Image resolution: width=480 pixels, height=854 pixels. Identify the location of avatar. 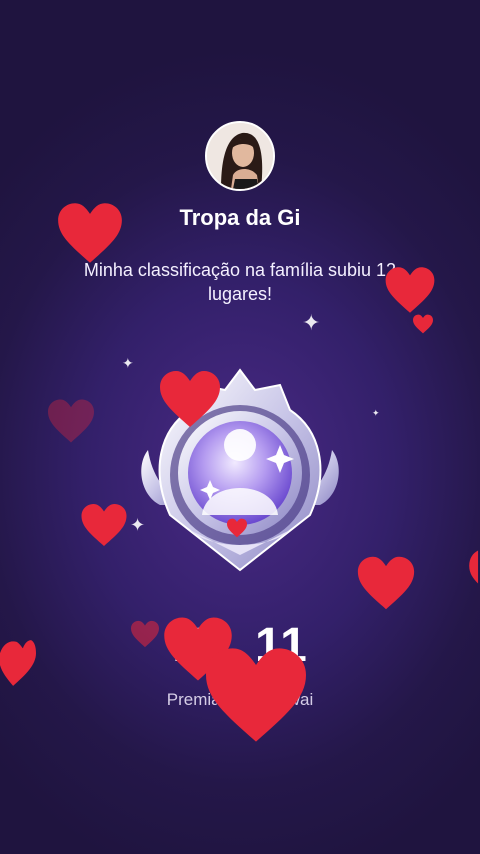
(240, 156).